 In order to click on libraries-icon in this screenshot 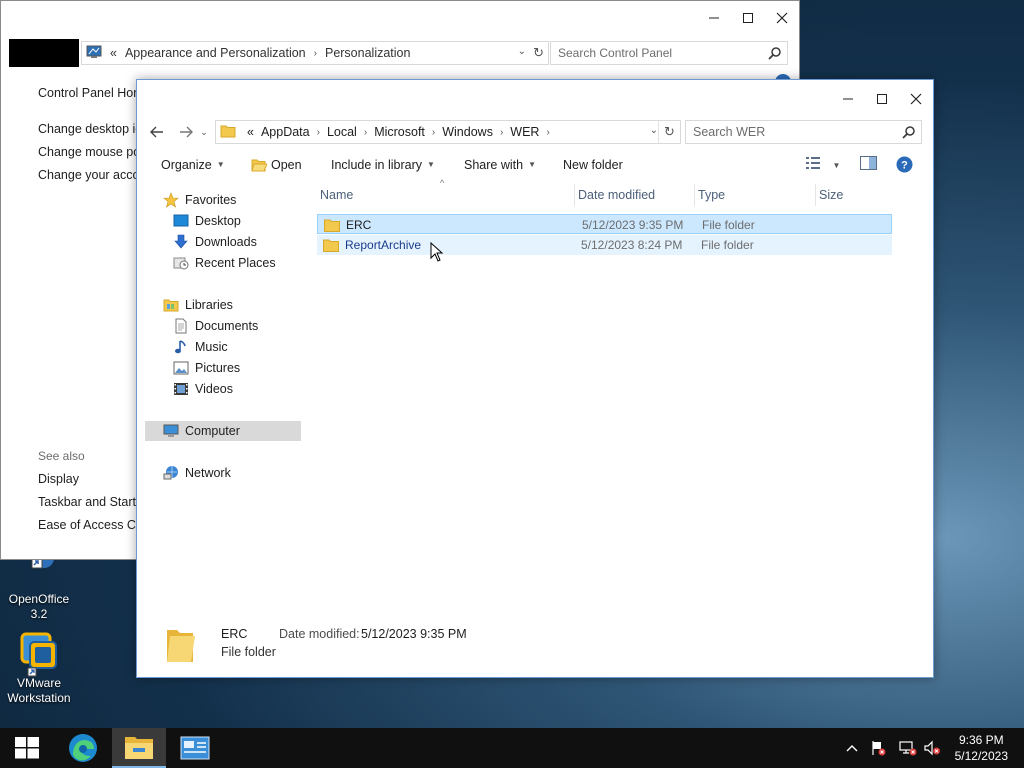, I will do `click(171, 305)`.